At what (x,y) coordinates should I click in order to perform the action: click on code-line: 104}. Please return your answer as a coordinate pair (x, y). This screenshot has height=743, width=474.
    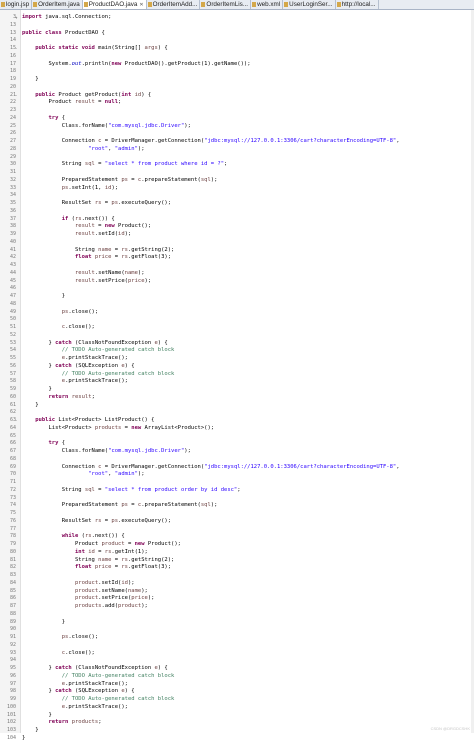
    Looking at the image, I should click on (237, 739).